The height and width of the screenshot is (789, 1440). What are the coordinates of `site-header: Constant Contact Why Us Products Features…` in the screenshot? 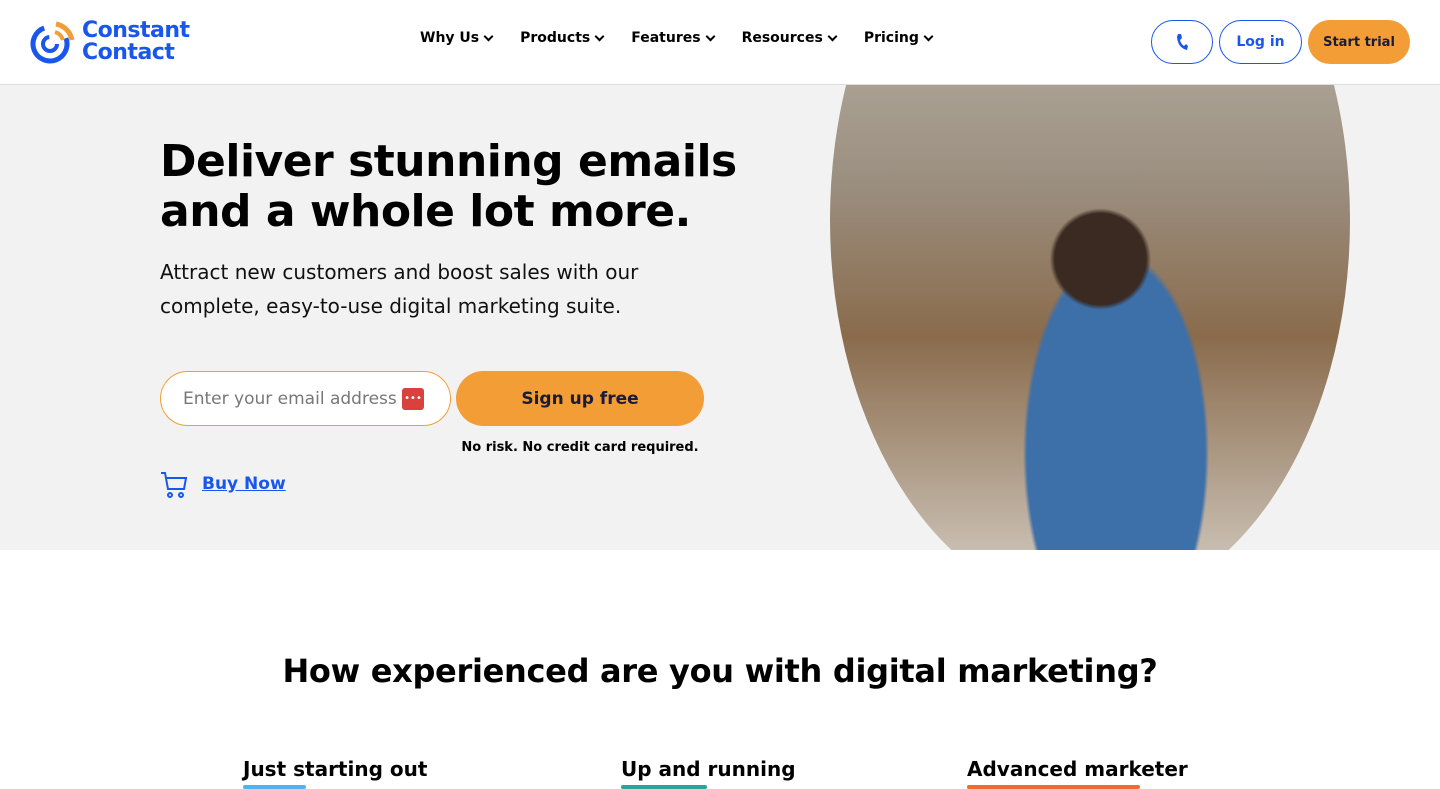 It's located at (720, 42).